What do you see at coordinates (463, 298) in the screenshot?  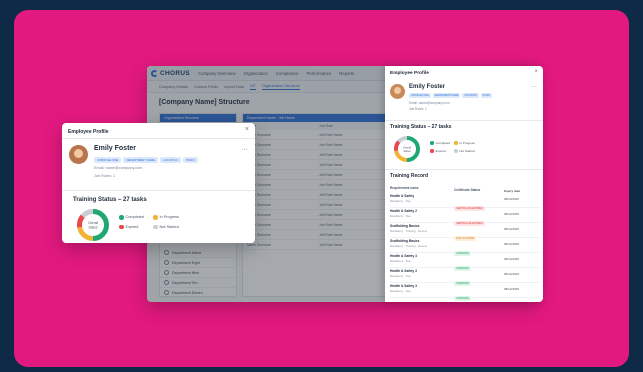 I see `status-badge: COMPLETE` at bounding box center [463, 298].